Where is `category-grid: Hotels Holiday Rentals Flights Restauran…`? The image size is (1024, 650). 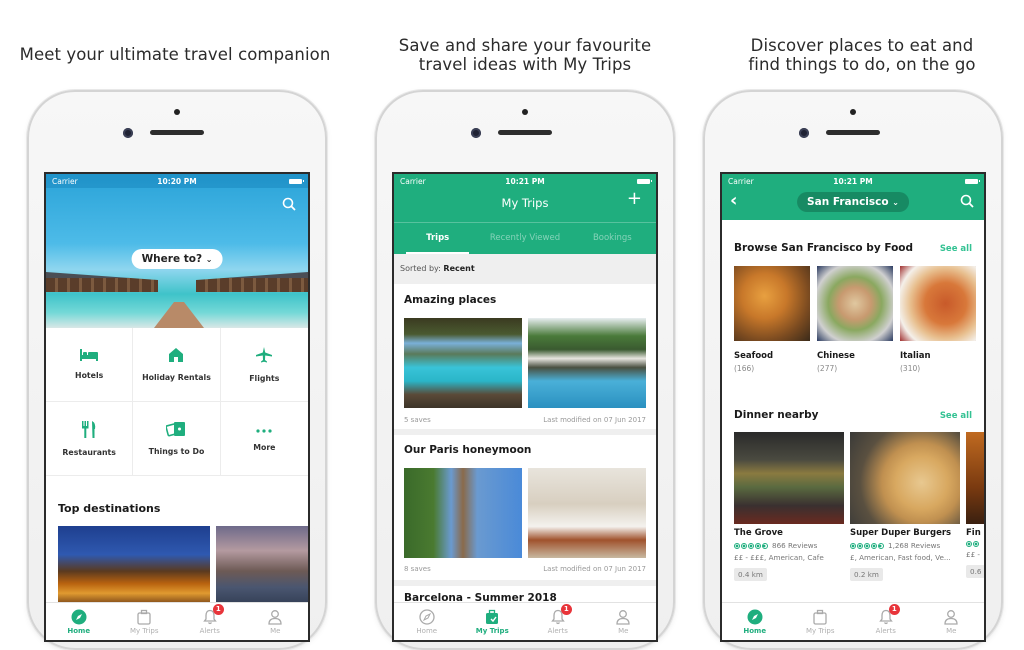
category-grid: Hotels Holiday Rentals Flights Restauran… is located at coordinates (177, 402).